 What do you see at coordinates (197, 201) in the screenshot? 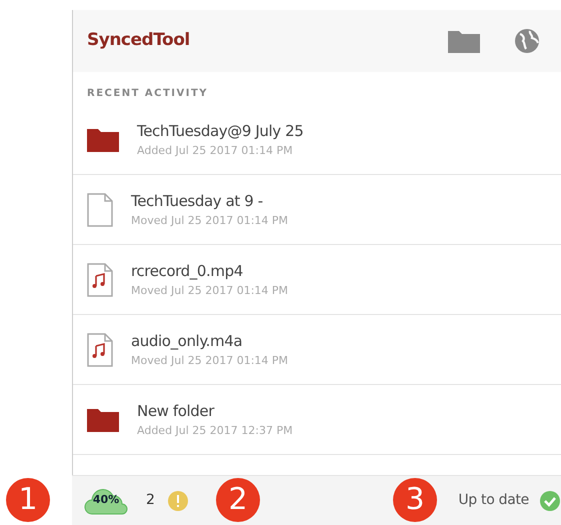
I see `item-name: TechTuesday at 9 -` at bounding box center [197, 201].